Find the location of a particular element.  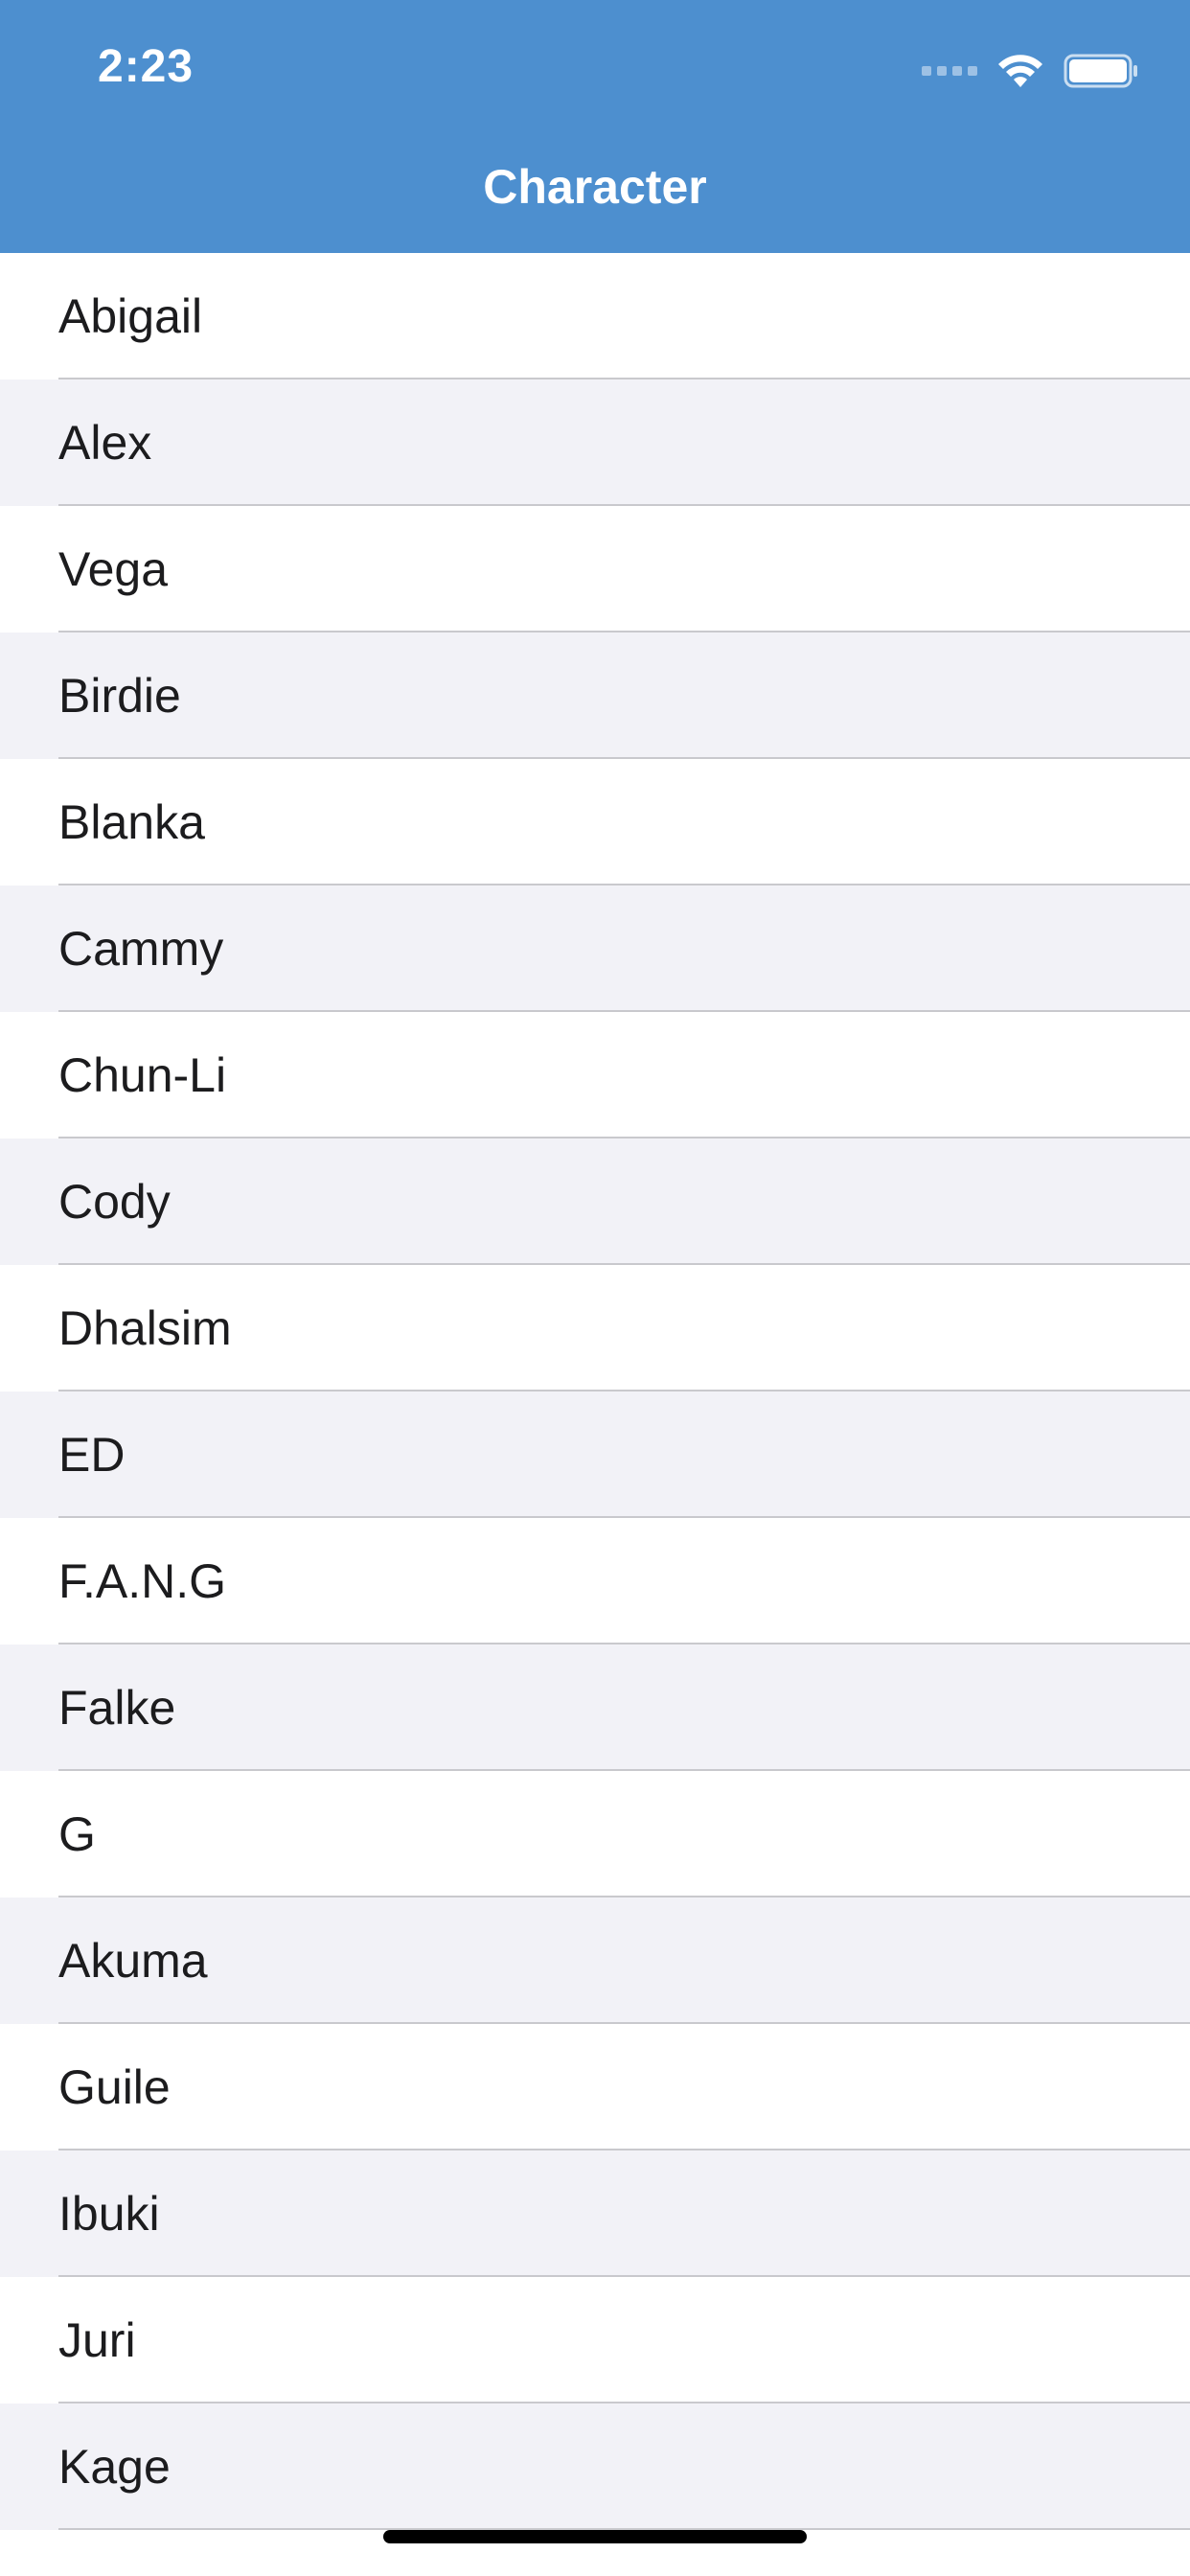

list-item: Dhalsim is located at coordinates (595, 1328).